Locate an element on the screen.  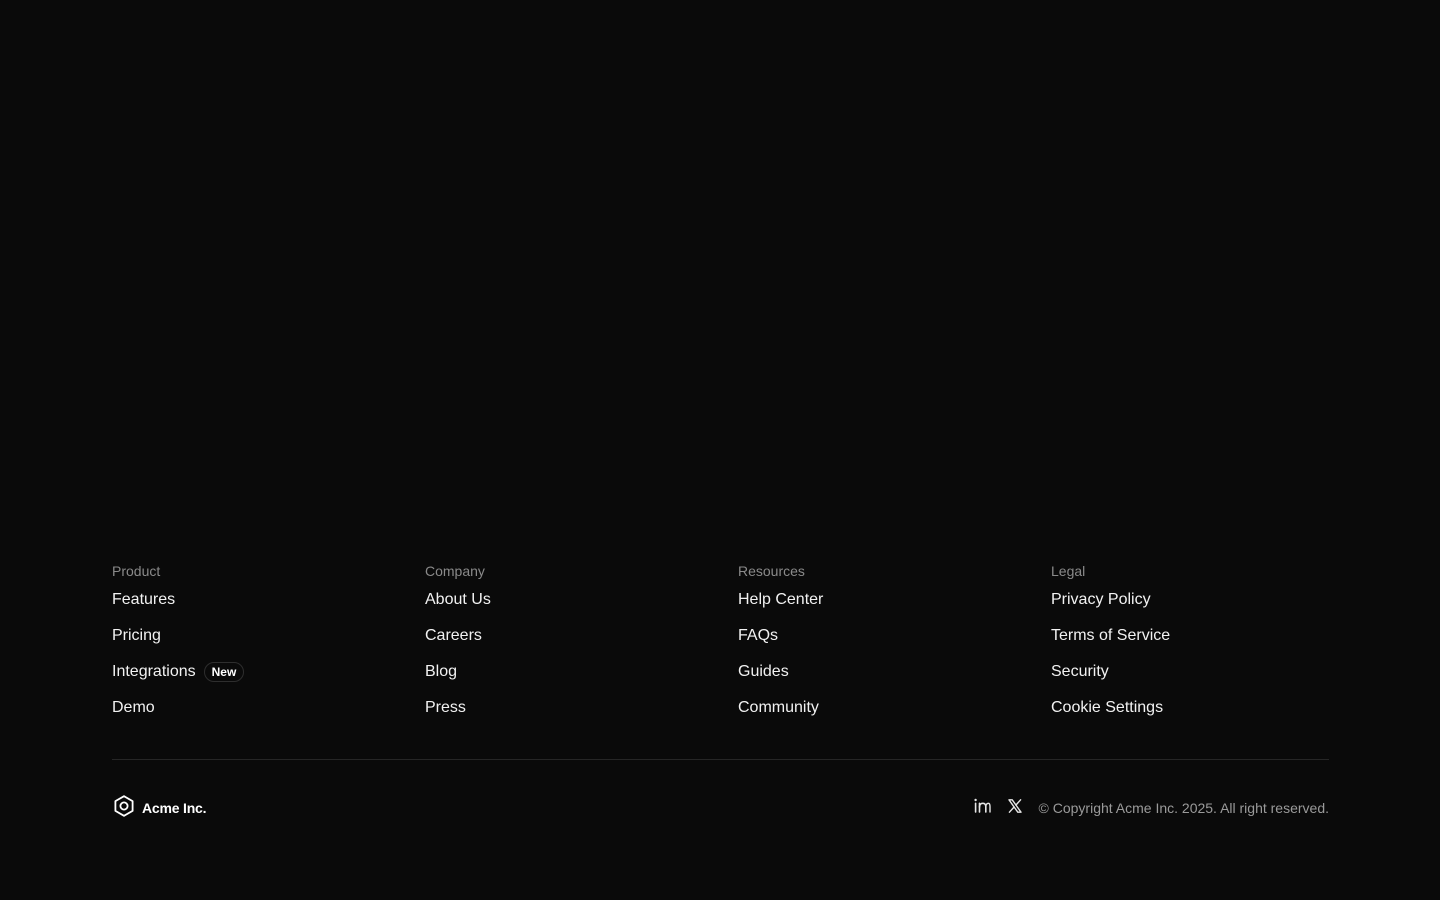
brand-home-link: Acme Inc. is located at coordinates (159, 808).